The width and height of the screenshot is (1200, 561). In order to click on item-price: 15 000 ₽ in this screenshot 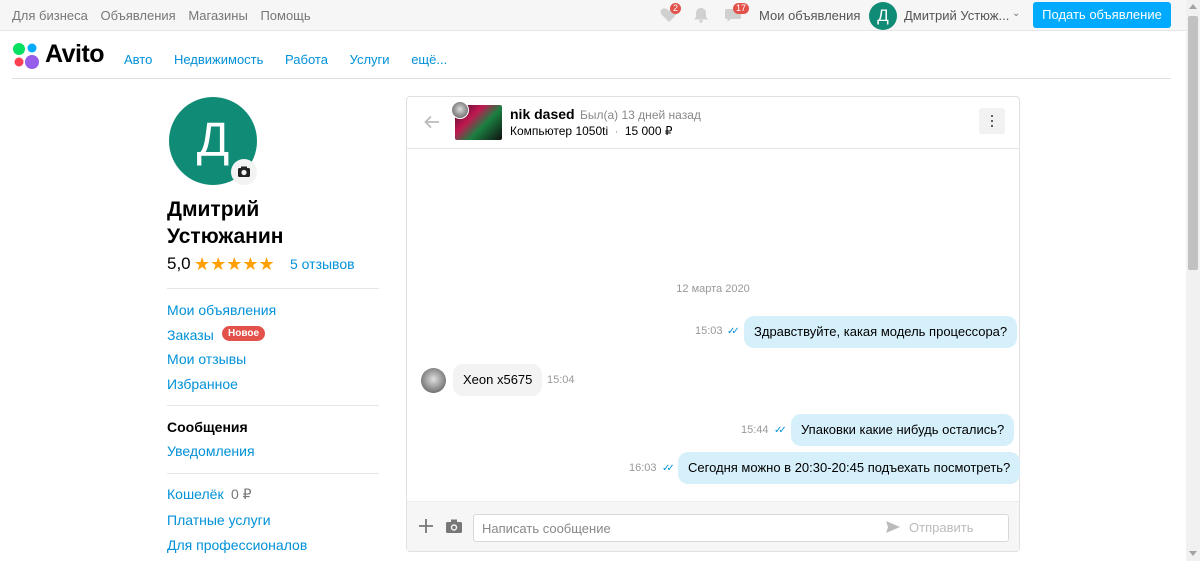, I will do `click(648, 131)`.